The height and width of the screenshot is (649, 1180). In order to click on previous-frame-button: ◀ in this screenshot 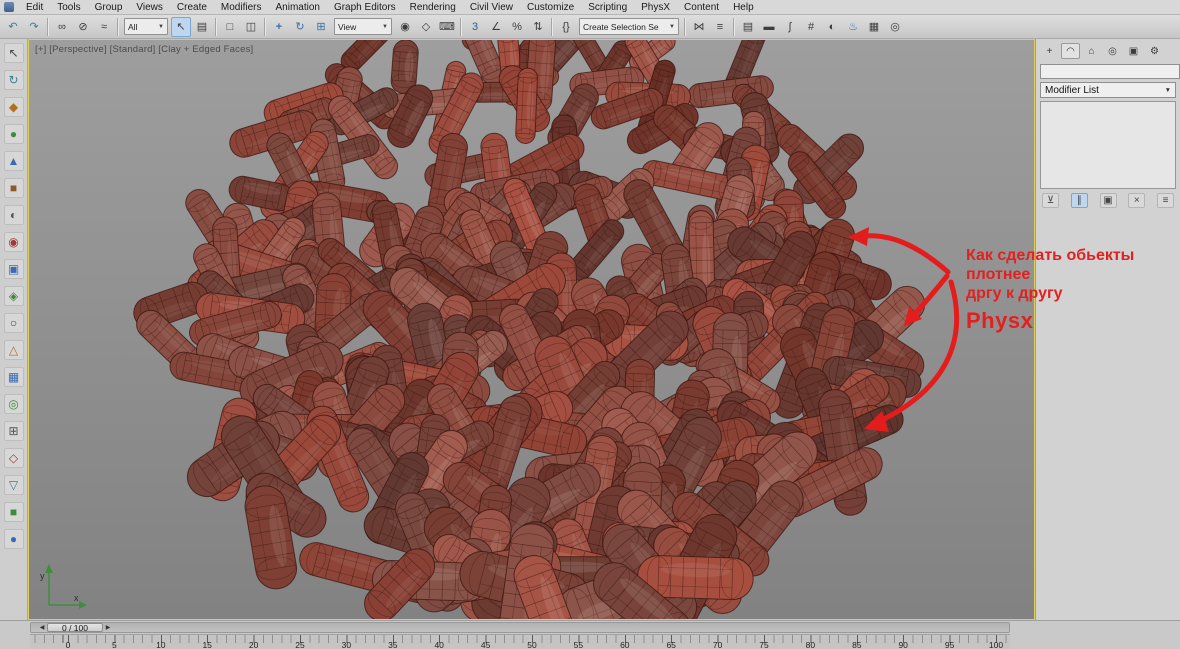, I will do `click(42, 627)`.